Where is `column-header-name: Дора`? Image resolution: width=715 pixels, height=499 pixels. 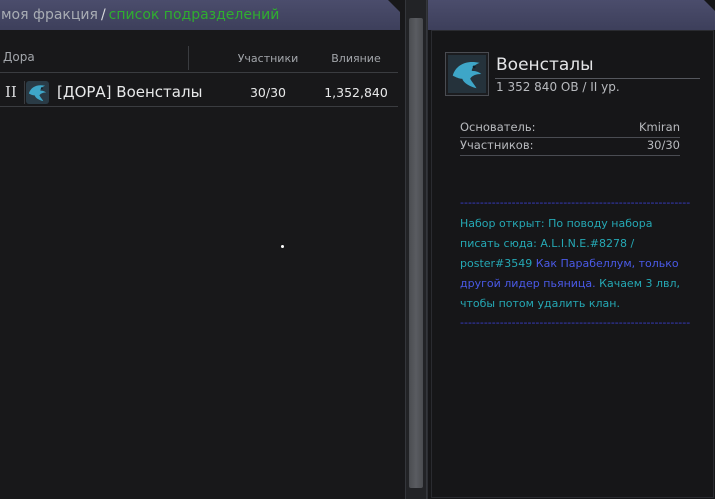 column-header-name: Дора is located at coordinates (19, 57).